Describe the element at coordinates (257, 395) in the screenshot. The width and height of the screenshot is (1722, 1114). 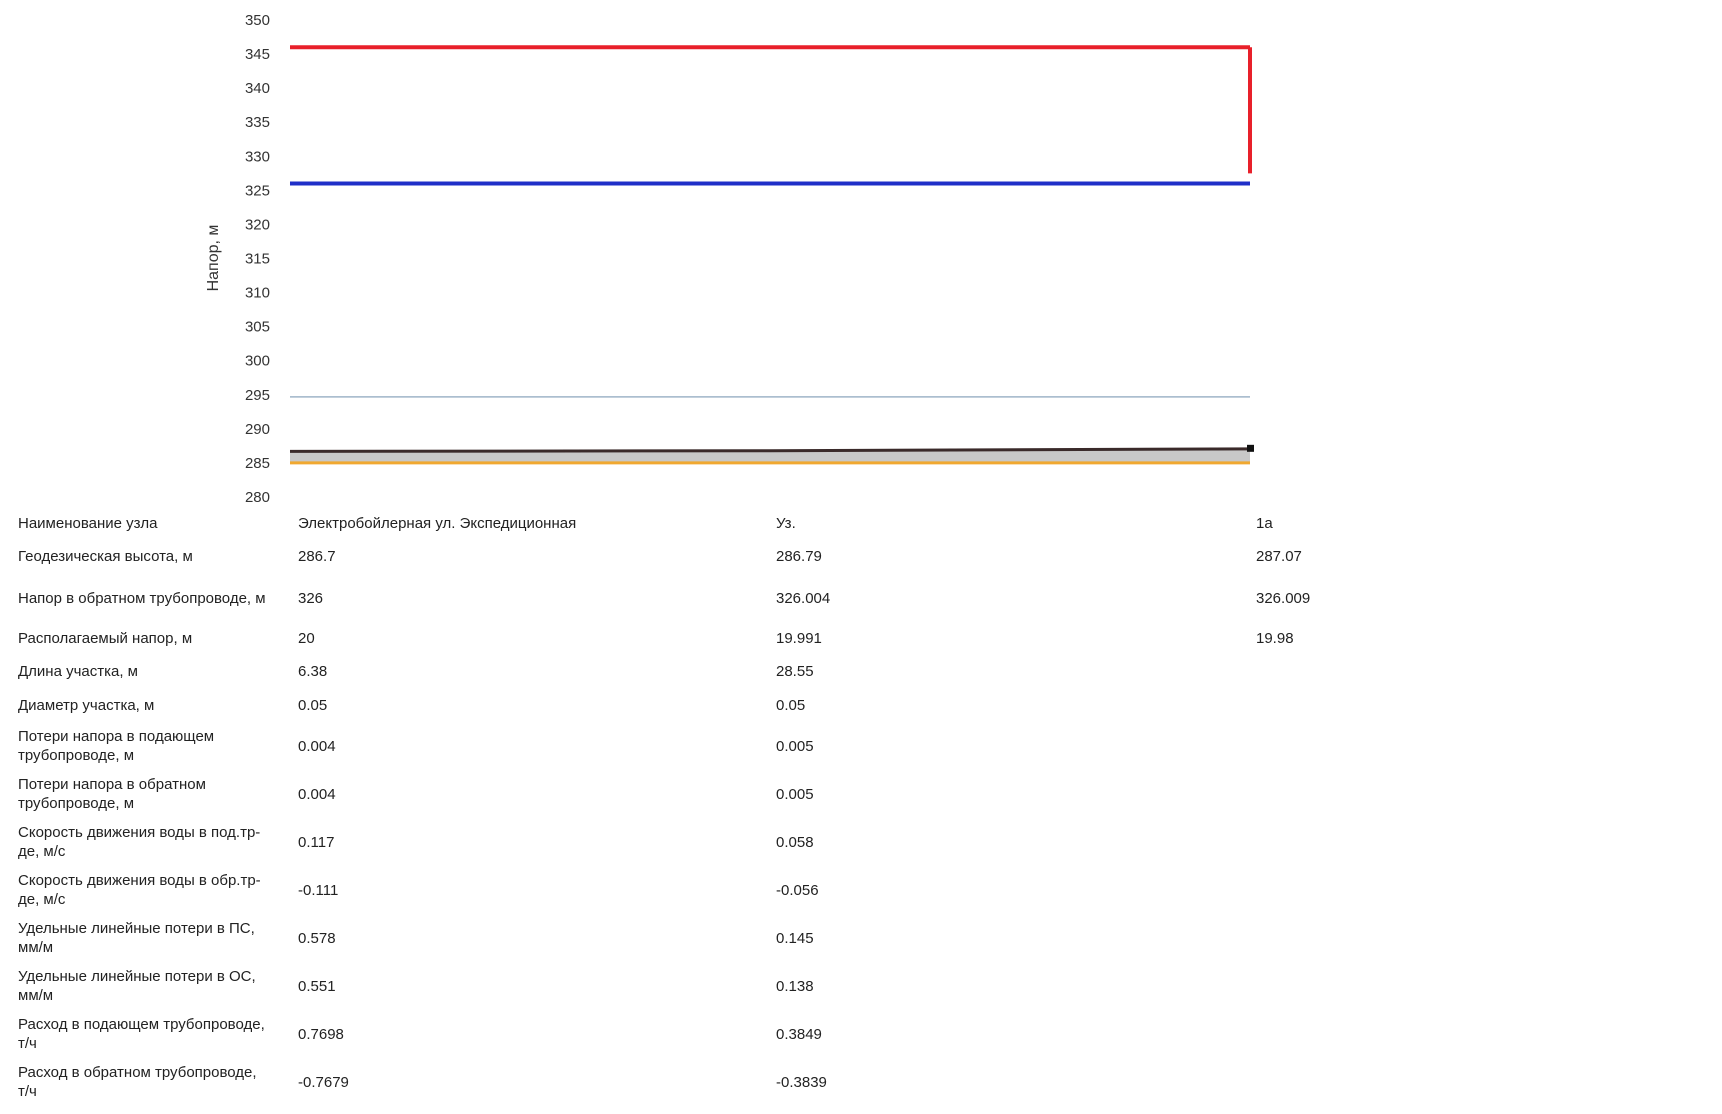
I see `y-tick-label: 295` at that location.